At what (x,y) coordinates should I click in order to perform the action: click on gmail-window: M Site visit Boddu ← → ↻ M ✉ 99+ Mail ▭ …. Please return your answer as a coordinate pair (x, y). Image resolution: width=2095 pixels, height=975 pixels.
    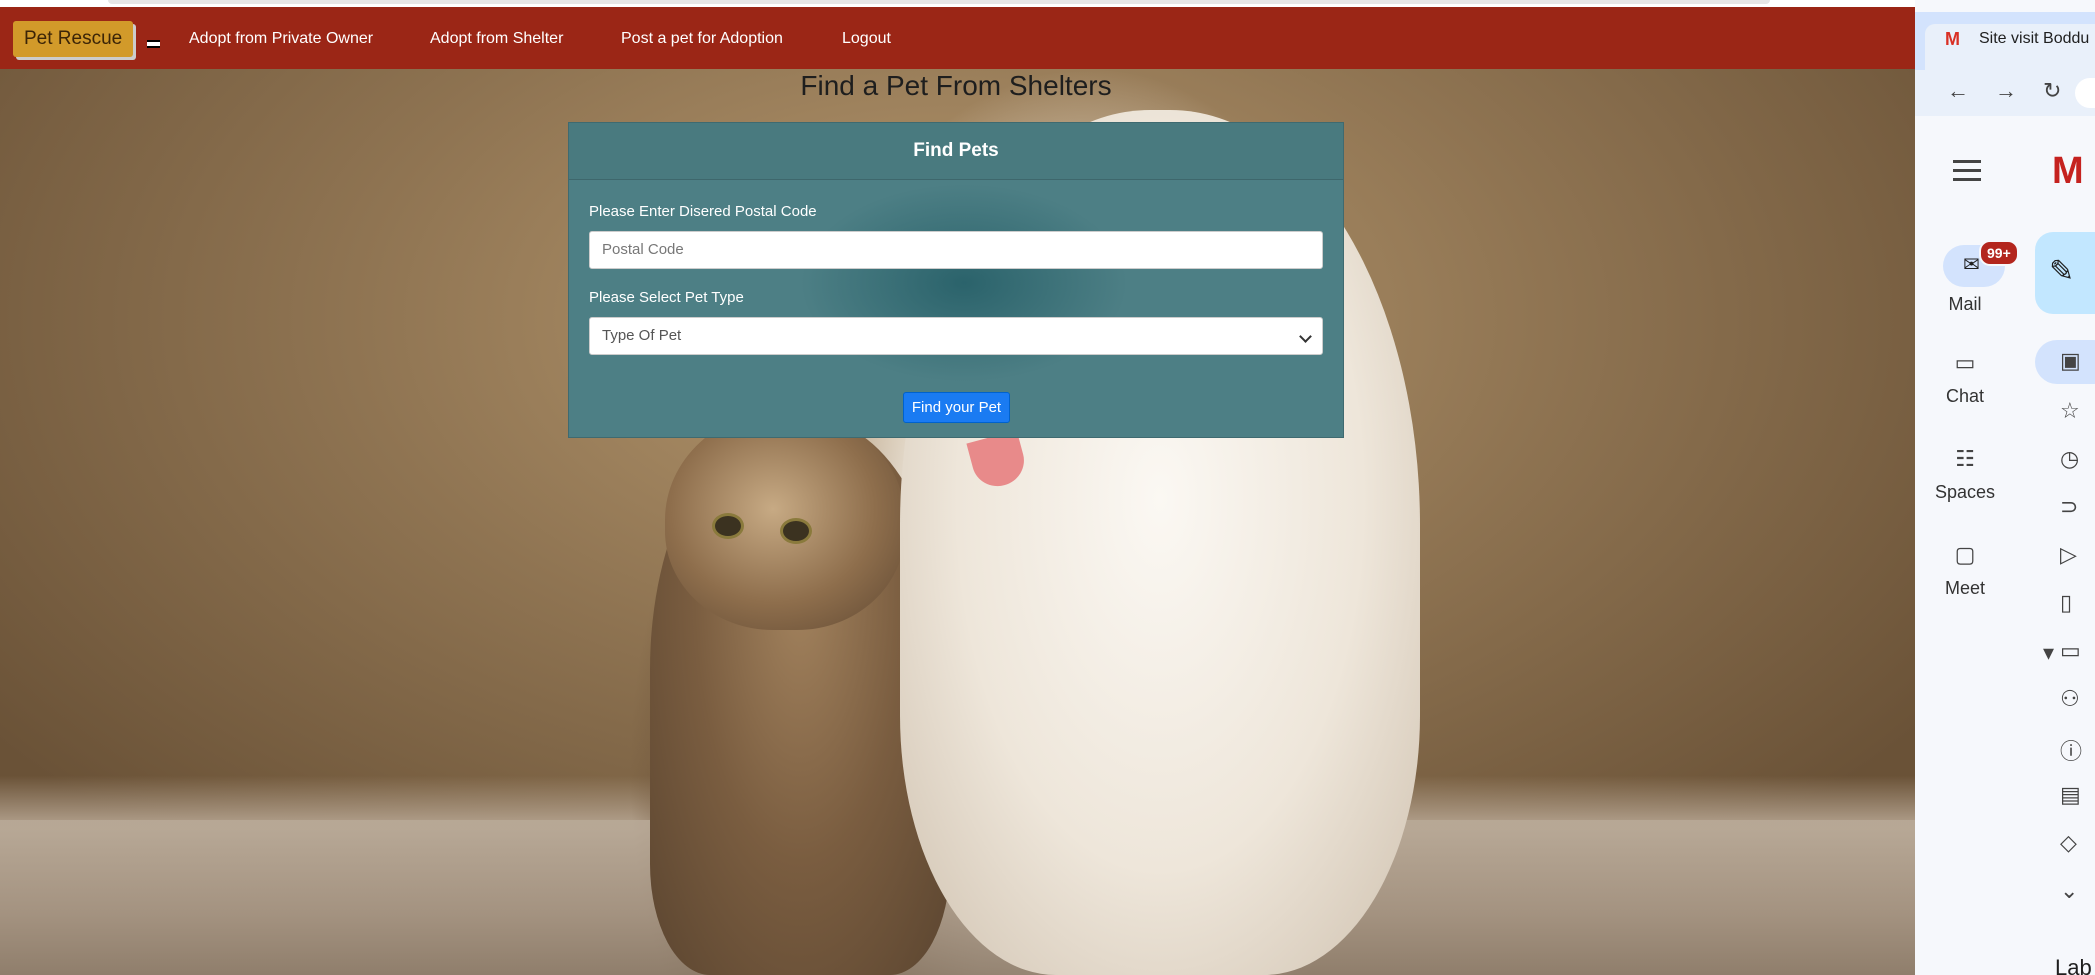
    Looking at the image, I should click on (2005, 487).